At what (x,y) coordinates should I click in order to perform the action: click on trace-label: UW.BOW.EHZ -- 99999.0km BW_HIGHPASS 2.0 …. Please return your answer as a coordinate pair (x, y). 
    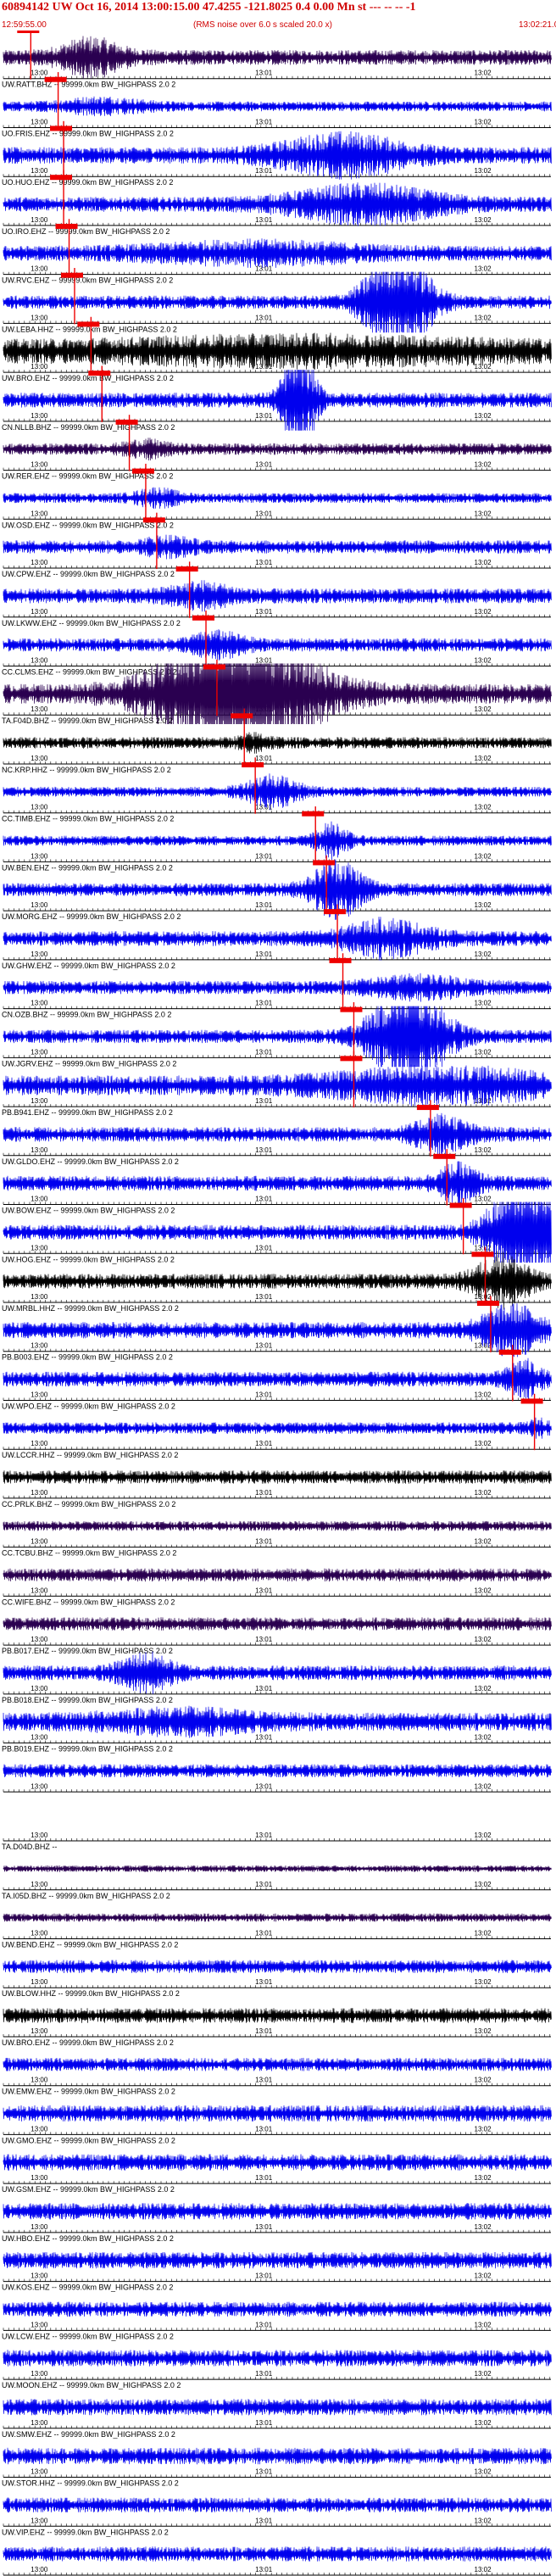
    Looking at the image, I should click on (88, 1211).